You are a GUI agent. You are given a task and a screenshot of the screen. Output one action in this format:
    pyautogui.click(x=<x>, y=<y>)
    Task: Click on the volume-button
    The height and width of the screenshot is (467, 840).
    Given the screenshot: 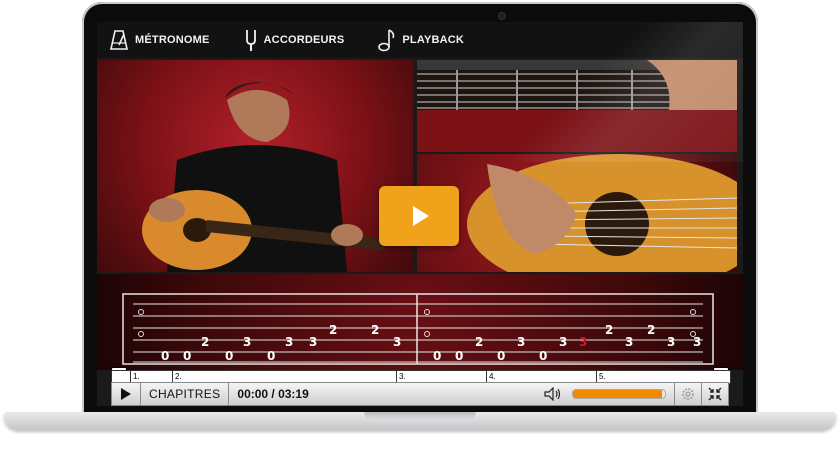 What is the action you would take?
    pyautogui.click(x=553, y=394)
    